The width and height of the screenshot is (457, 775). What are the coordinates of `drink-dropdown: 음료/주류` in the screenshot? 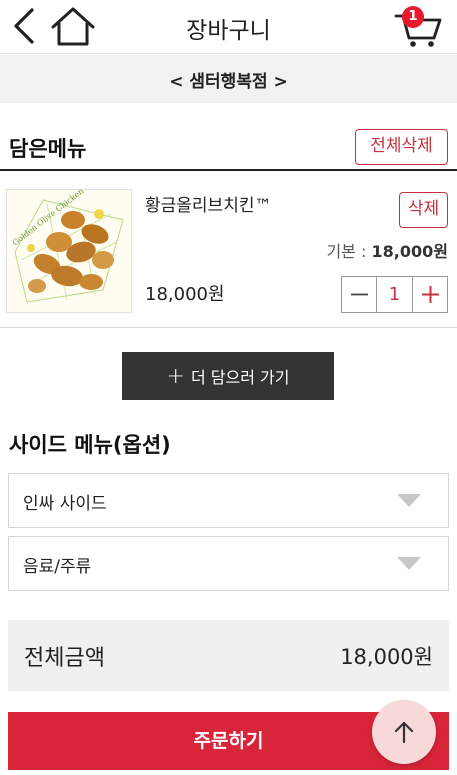 It's located at (228, 563).